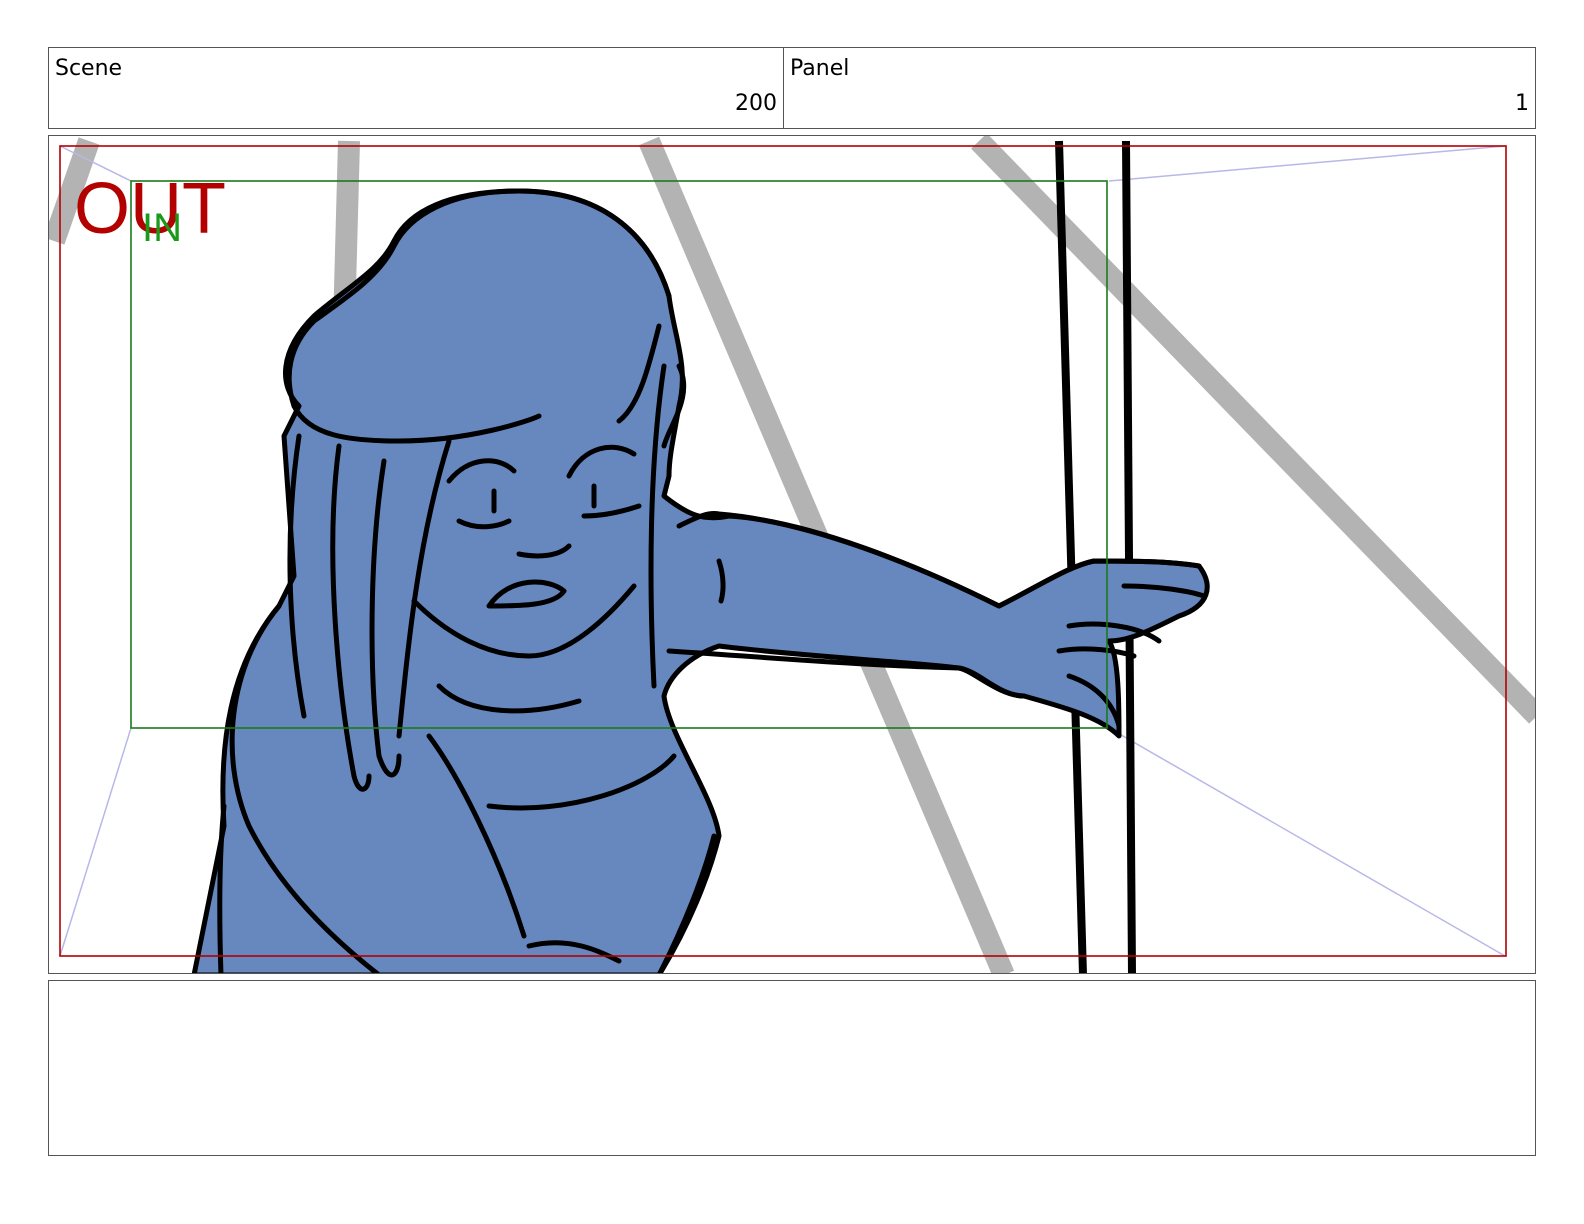 This screenshot has width=1584, height=1224. Describe the element at coordinates (756, 103) in the screenshot. I see `scene-number: 200` at that location.